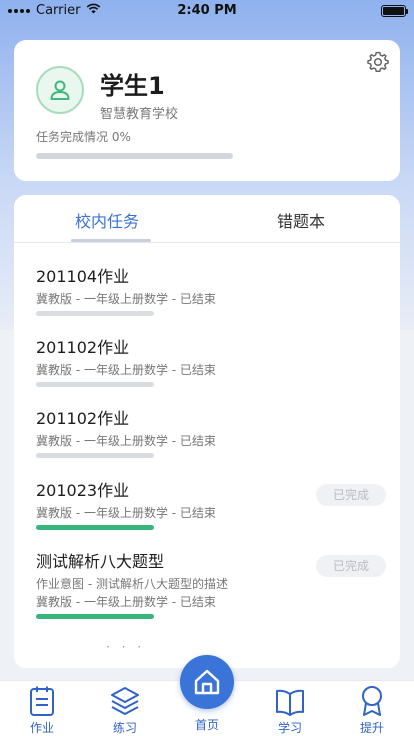 The height and width of the screenshot is (736, 414). I want to click on task-intent: 作业意图 - 测试解析八大题型的描述, so click(132, 584).